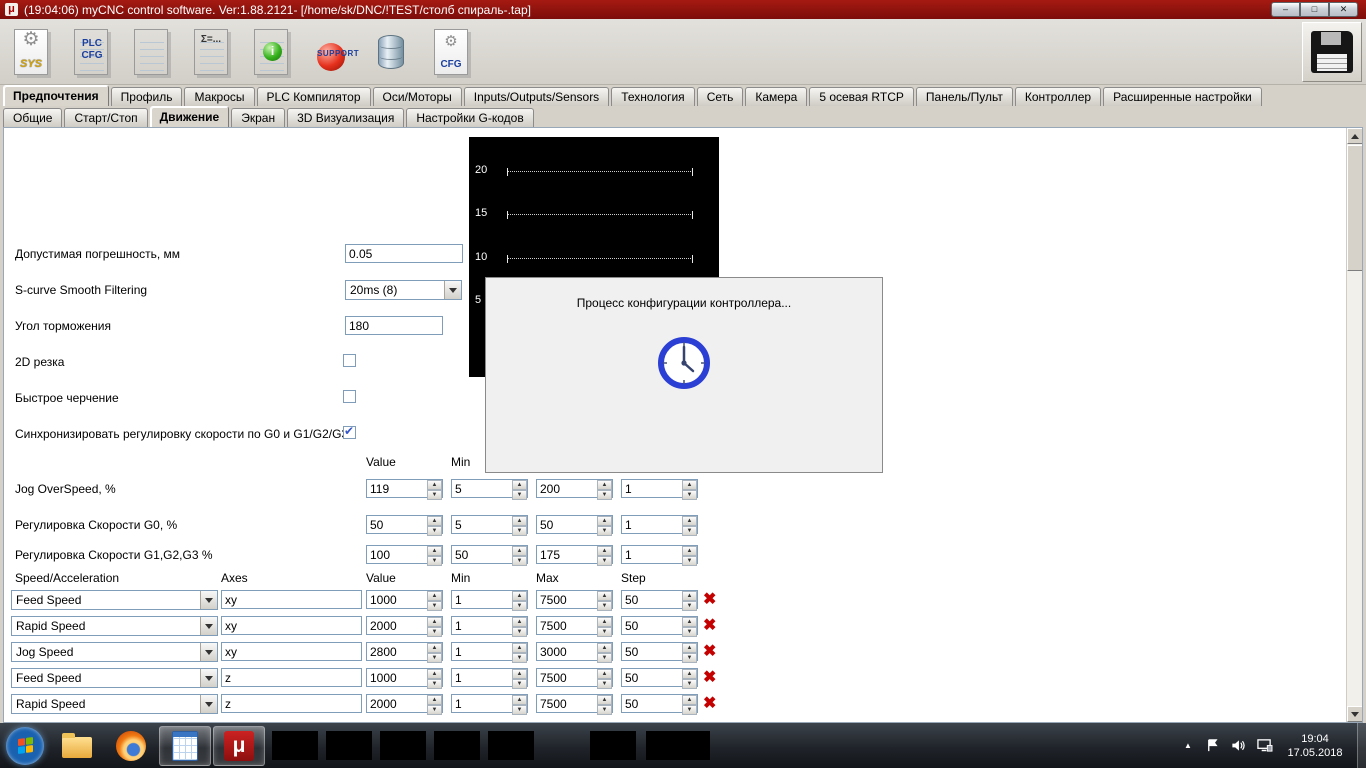 The width and height of the screenshot is (1366, 768). Describe the element at coordinates (403, 290) in the screenshot. I see `scurve-filter-select: 20ms (8)` at that location.